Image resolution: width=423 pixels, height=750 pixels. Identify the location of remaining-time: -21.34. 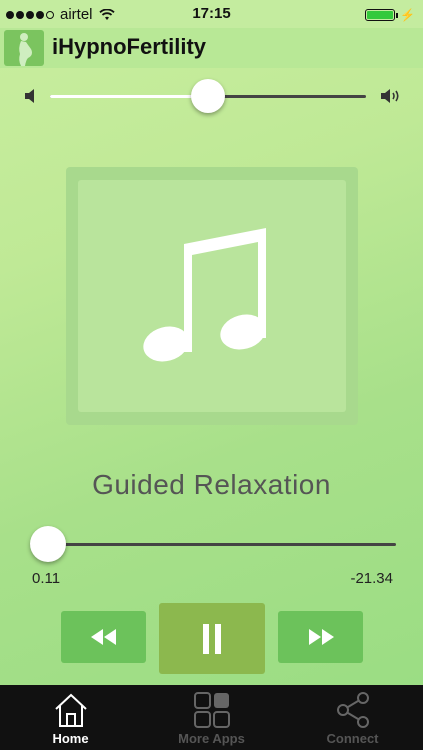
(371, 578).